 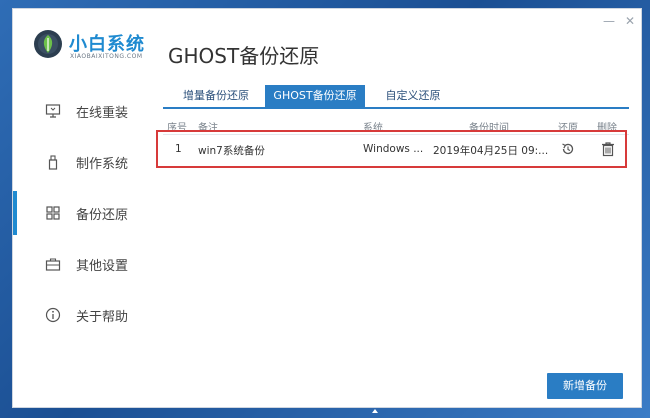 I want to click on logo-icon, so click(x=48, y=44).